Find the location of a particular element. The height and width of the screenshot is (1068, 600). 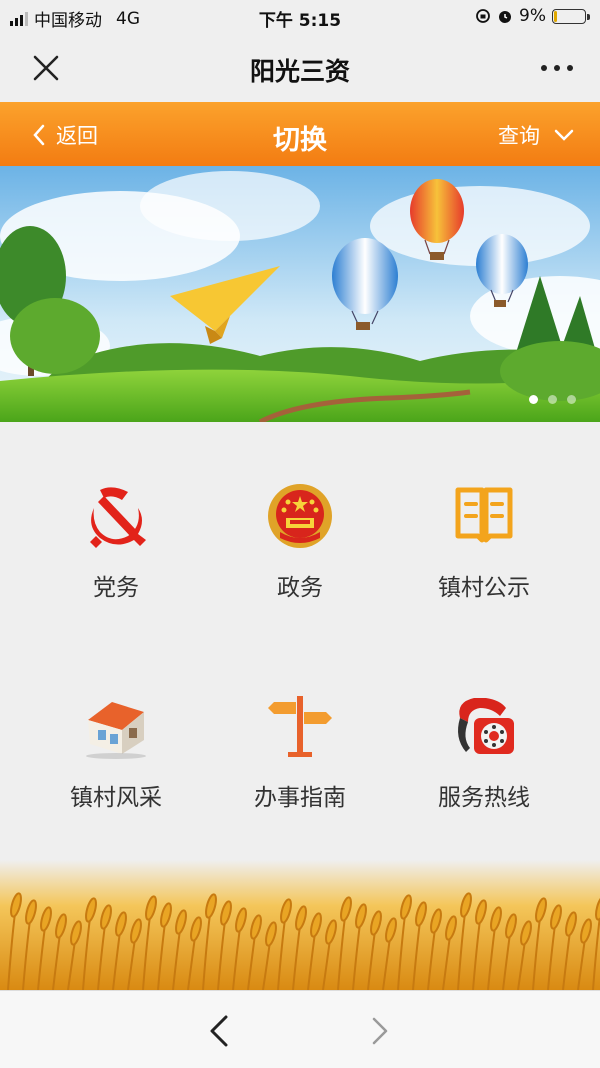

browser-bottom-bar is located at coordinates (300, 1029).